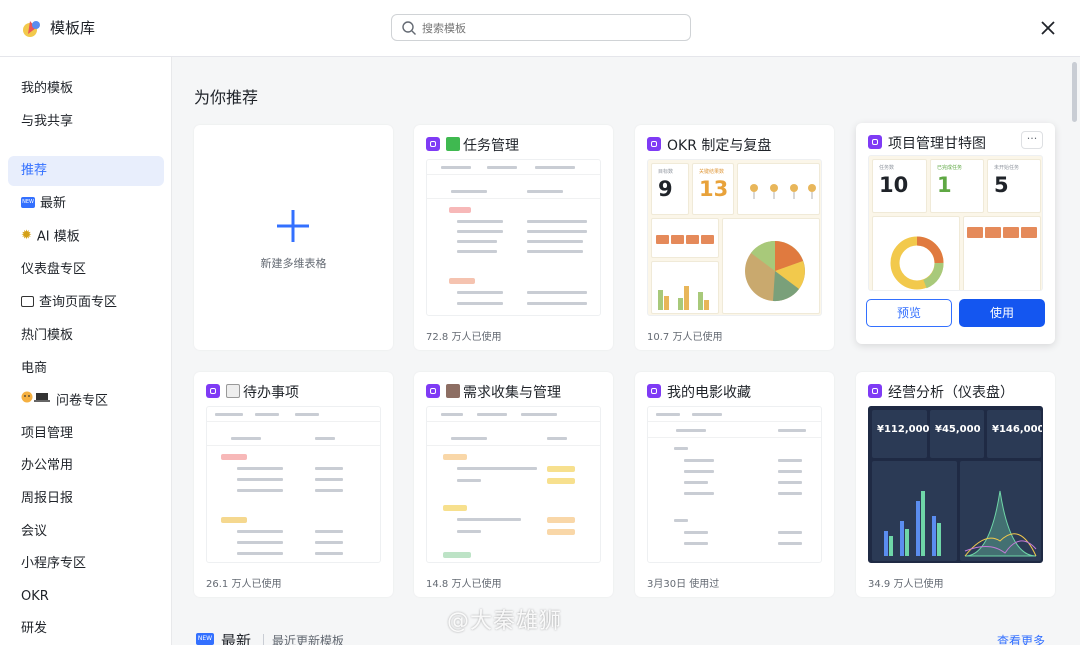 The width and height of the screenshot is (1080, 645). I want to click on stat-tile, so click(778, 189).